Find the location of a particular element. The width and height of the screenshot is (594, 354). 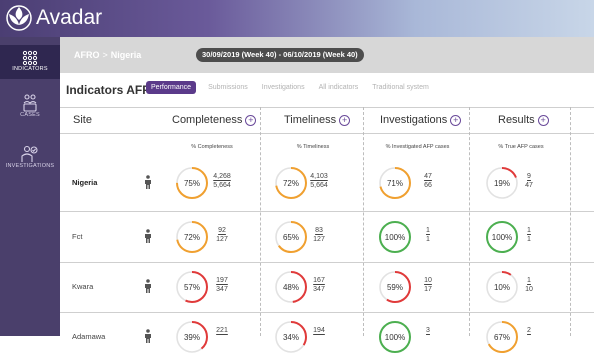

site-name: Fct is located at coordinates (77, 236).